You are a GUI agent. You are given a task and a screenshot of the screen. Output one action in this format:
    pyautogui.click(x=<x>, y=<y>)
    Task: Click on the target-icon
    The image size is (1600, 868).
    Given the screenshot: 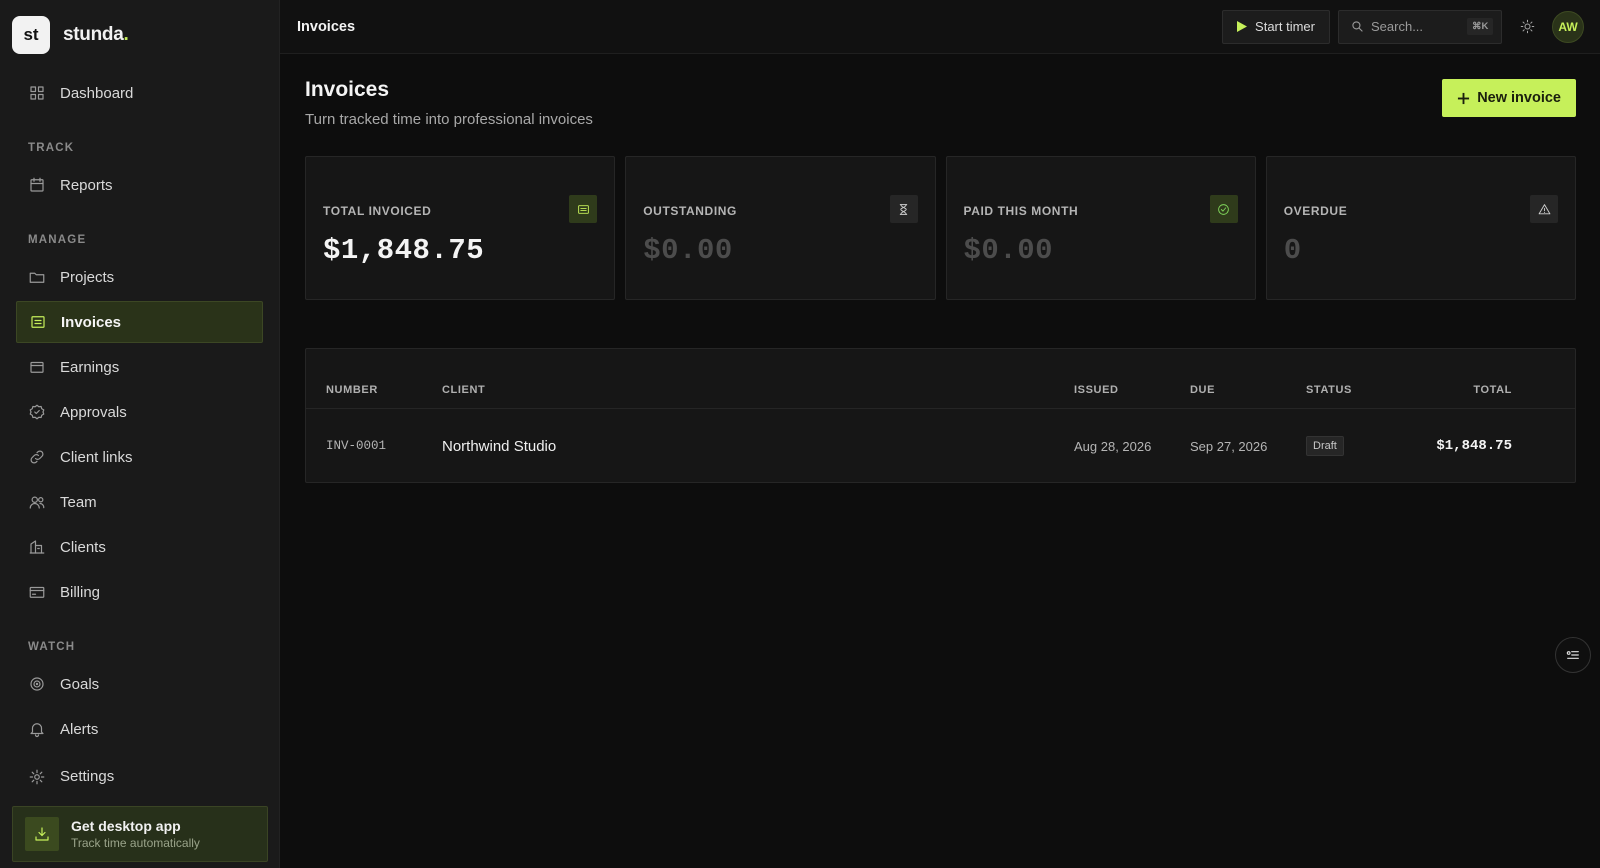 What is the action you would take?
    pyautogui.click(x=37, y=684)
    